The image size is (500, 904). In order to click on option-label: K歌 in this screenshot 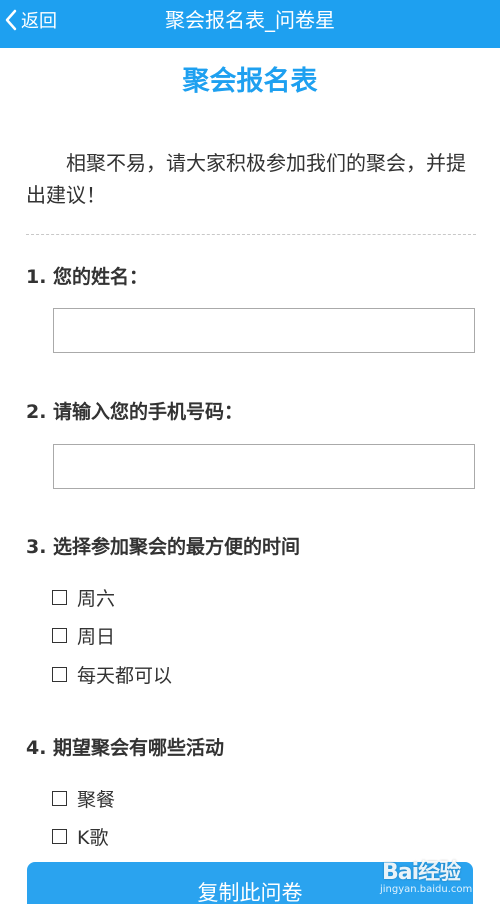, I will do `click(93, 837)`.